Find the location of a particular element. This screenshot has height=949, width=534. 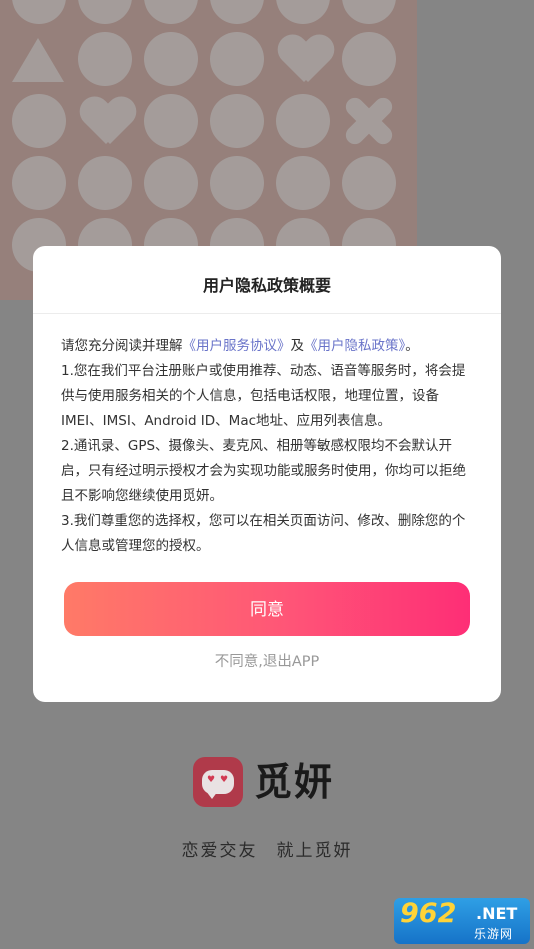

watermark-net: .NET is located at coordinates (497, 913).